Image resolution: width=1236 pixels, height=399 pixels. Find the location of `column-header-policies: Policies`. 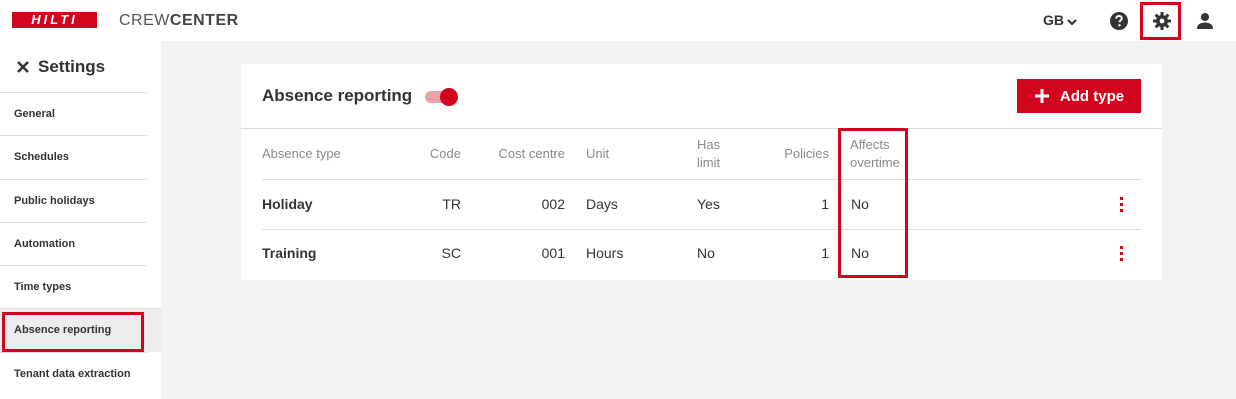

column-header-policies: Policies is located at coordinates (795, 154).